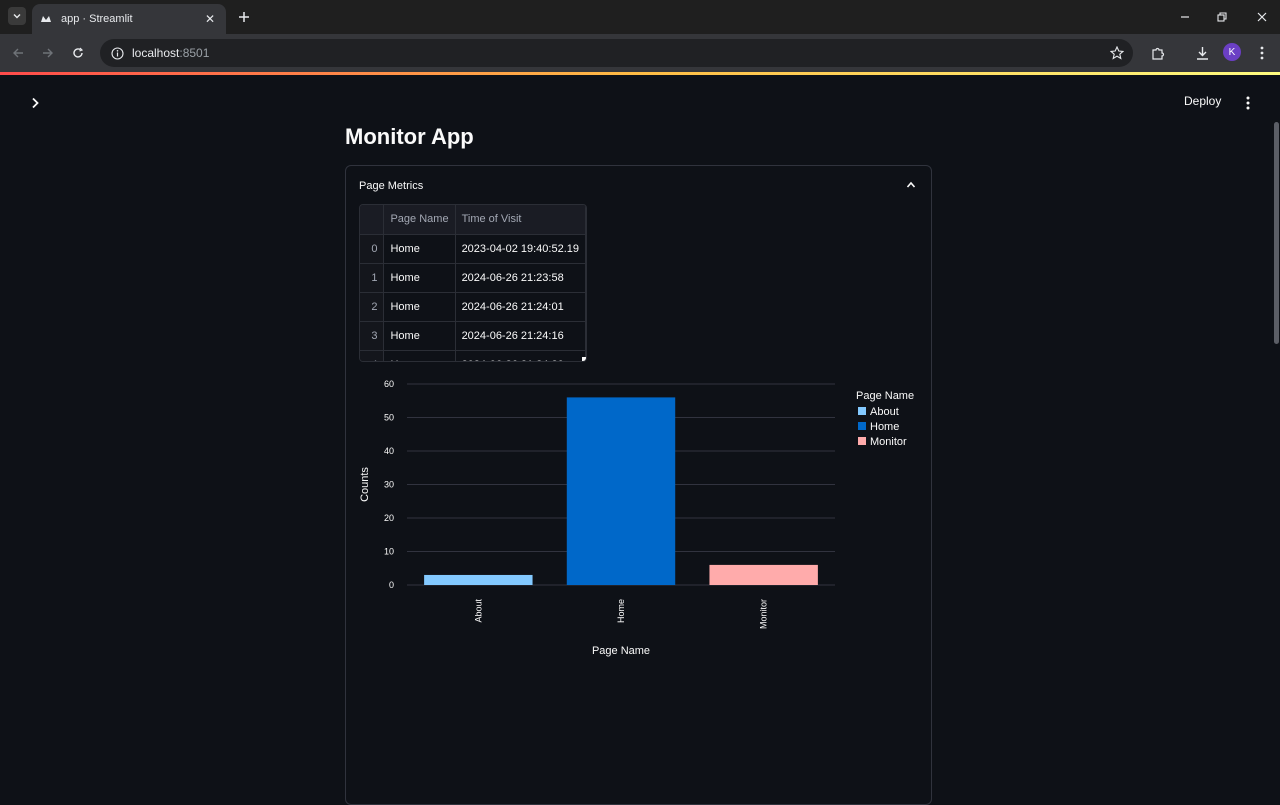 This screenshot has height=805, width=1280. What do you see at coordinates (389, 384) in the screenshot?
I see `y-tick-label: 60` at bounding box center [389, 384].